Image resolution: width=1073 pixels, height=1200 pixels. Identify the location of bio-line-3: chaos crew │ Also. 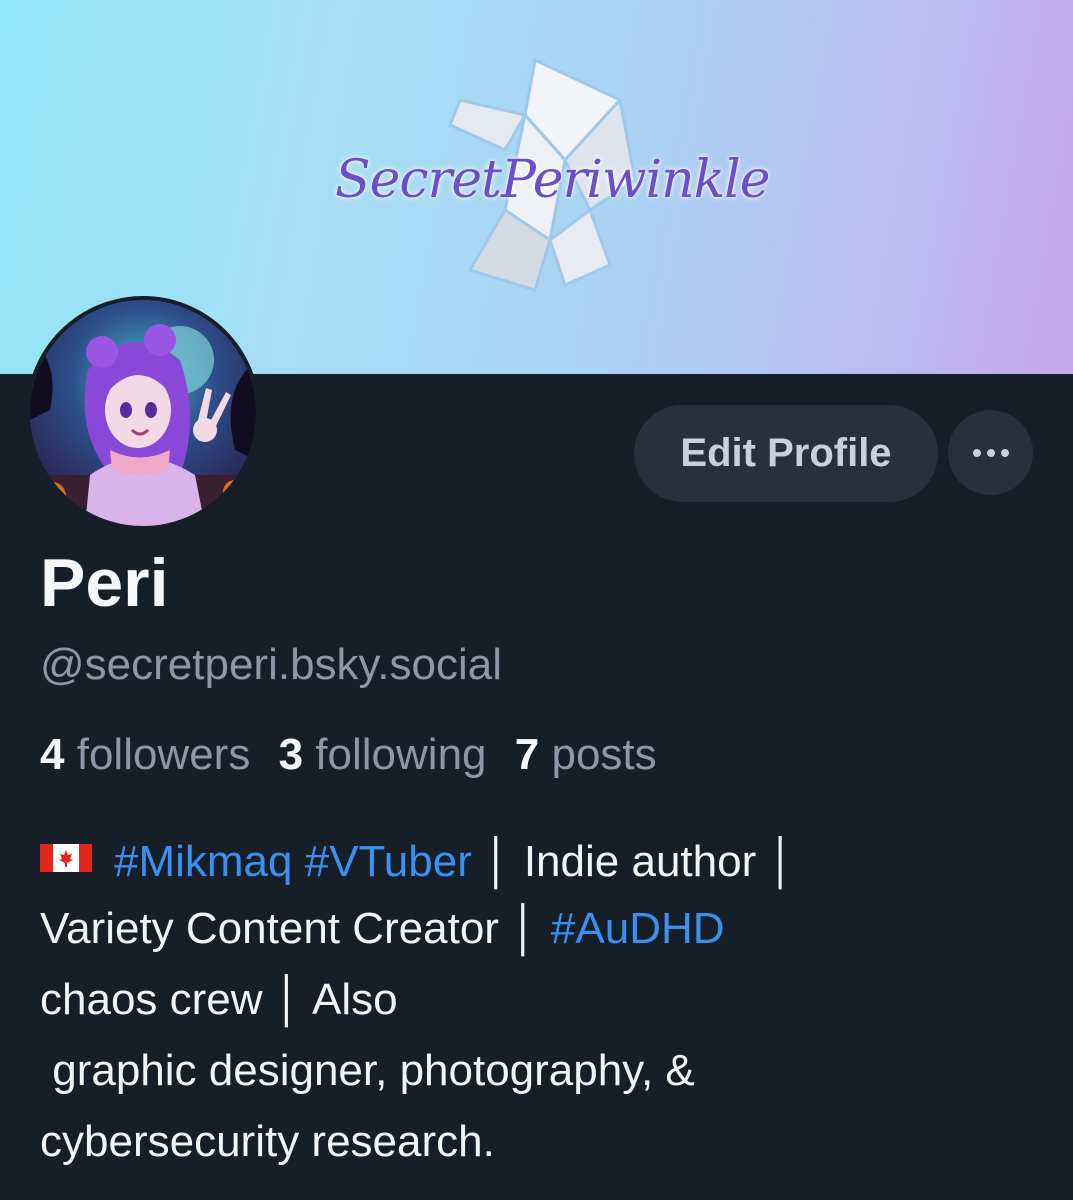
(219, 999).